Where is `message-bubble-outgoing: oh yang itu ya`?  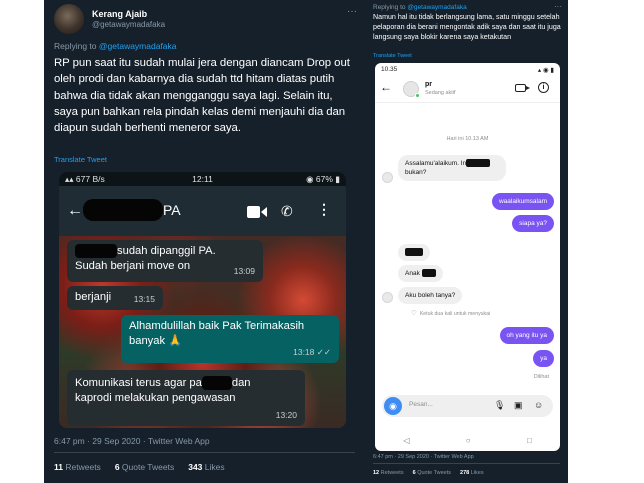
message-bubble-outgoing: oh yang itu ya is located at coordinates (526, 335).